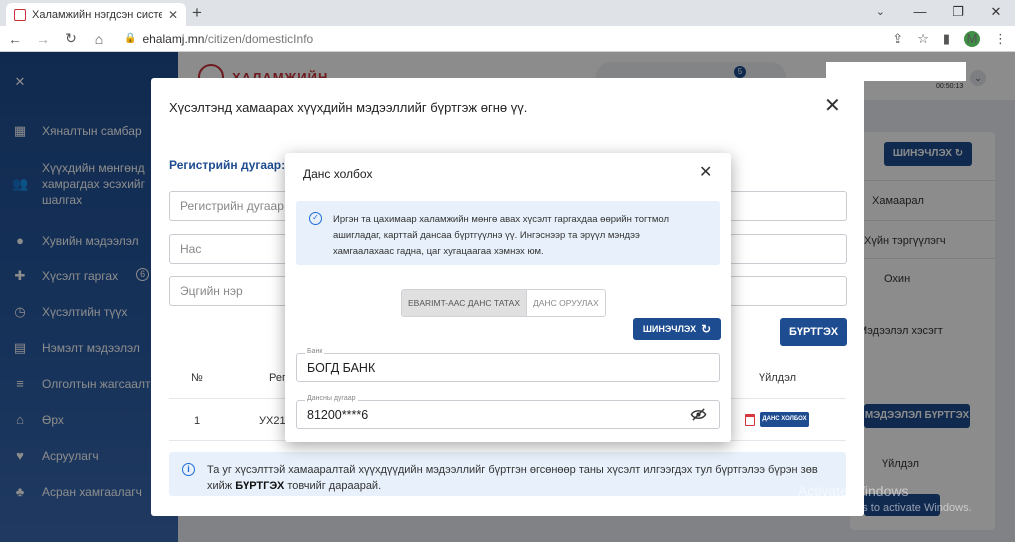  Describe the element at coordinates (315, 218) in the screenshot. I see `check-circle-icon: ✓` at that location.